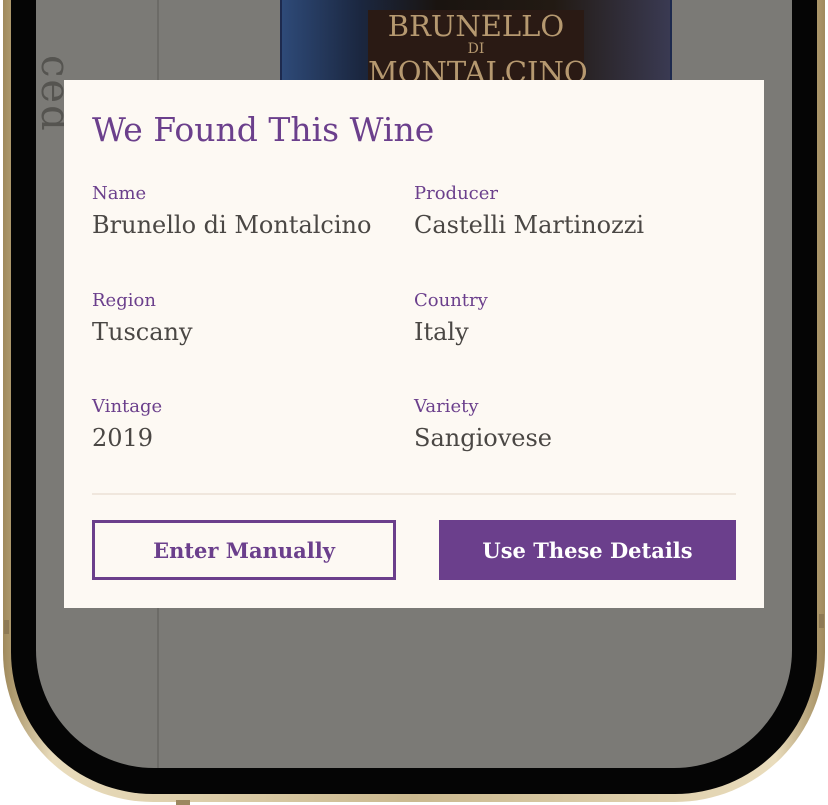 The image size is (828, 805). What do you see at coordinates (142, 332) in the screenshot?
I see `field-value: Tuscany` at bounding box center [142, 332].